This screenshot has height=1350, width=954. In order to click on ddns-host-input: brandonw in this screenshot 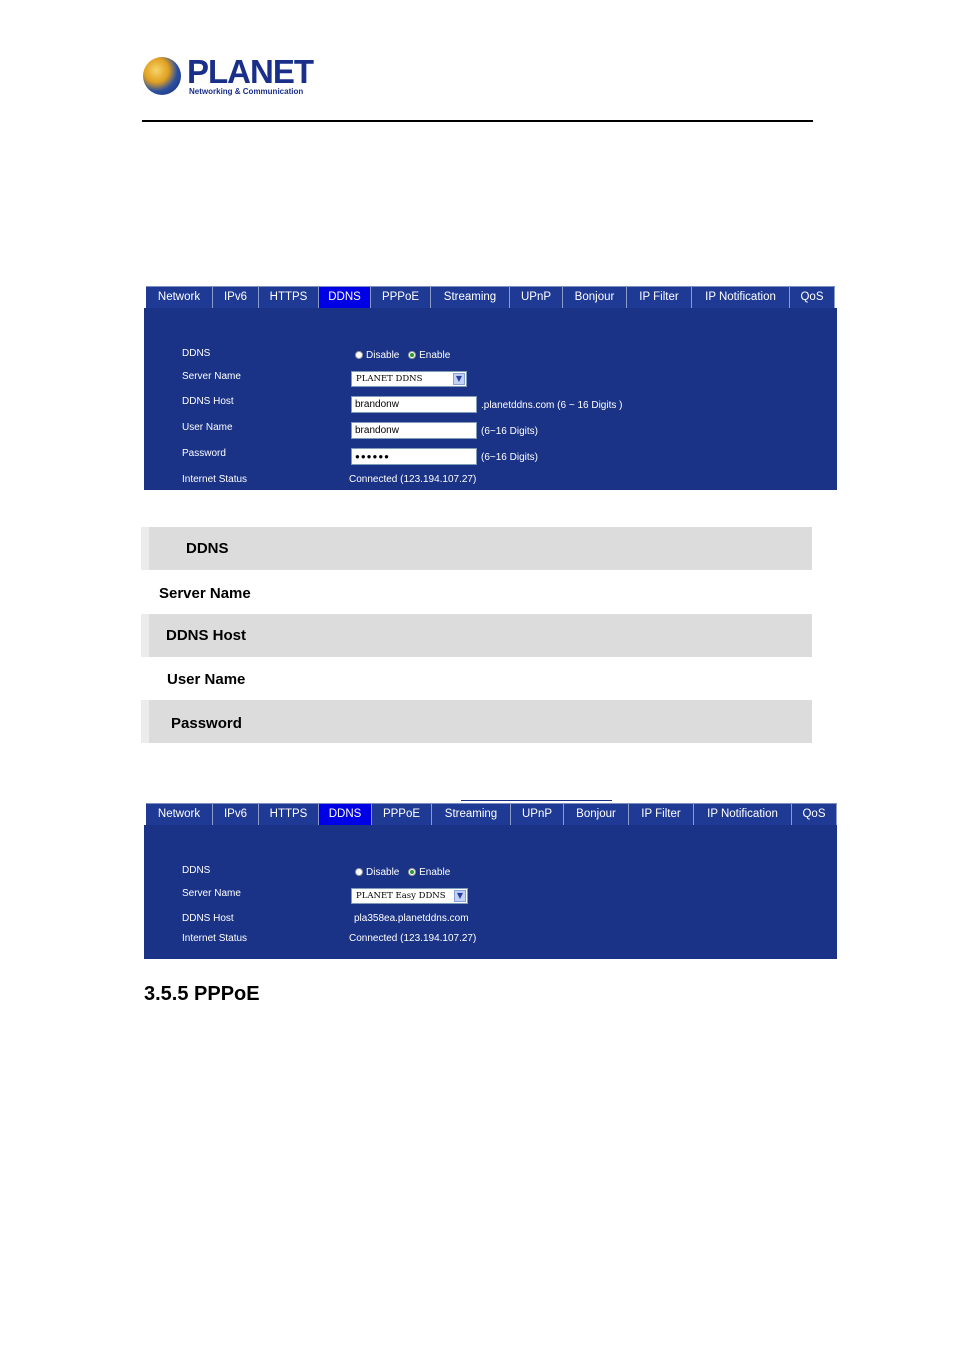, I will do `click(414, 404)`.